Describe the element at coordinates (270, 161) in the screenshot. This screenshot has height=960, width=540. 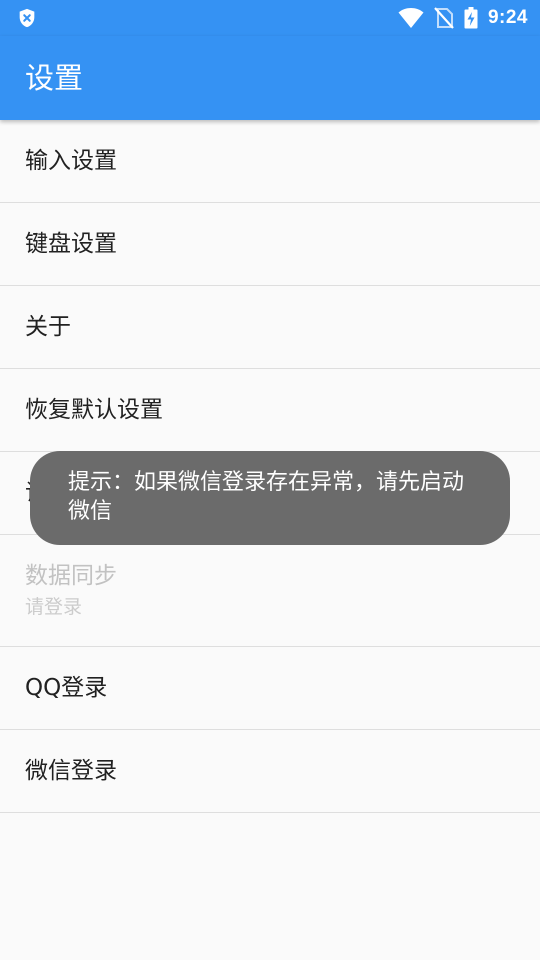
I see `settings-item-input: 输入设置` at that location.